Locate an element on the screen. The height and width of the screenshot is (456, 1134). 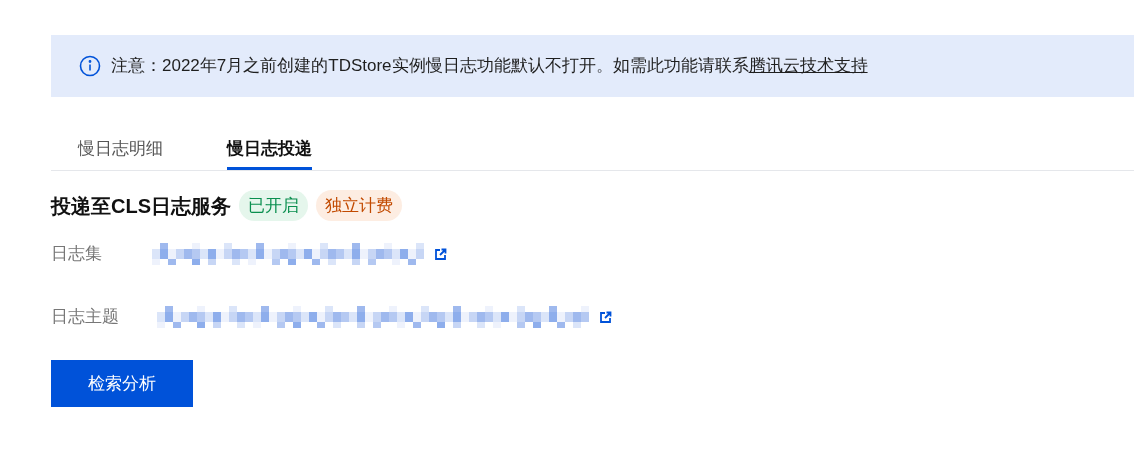
support-link: 腾讯云技术支持 is located at coordinates (808, 66).